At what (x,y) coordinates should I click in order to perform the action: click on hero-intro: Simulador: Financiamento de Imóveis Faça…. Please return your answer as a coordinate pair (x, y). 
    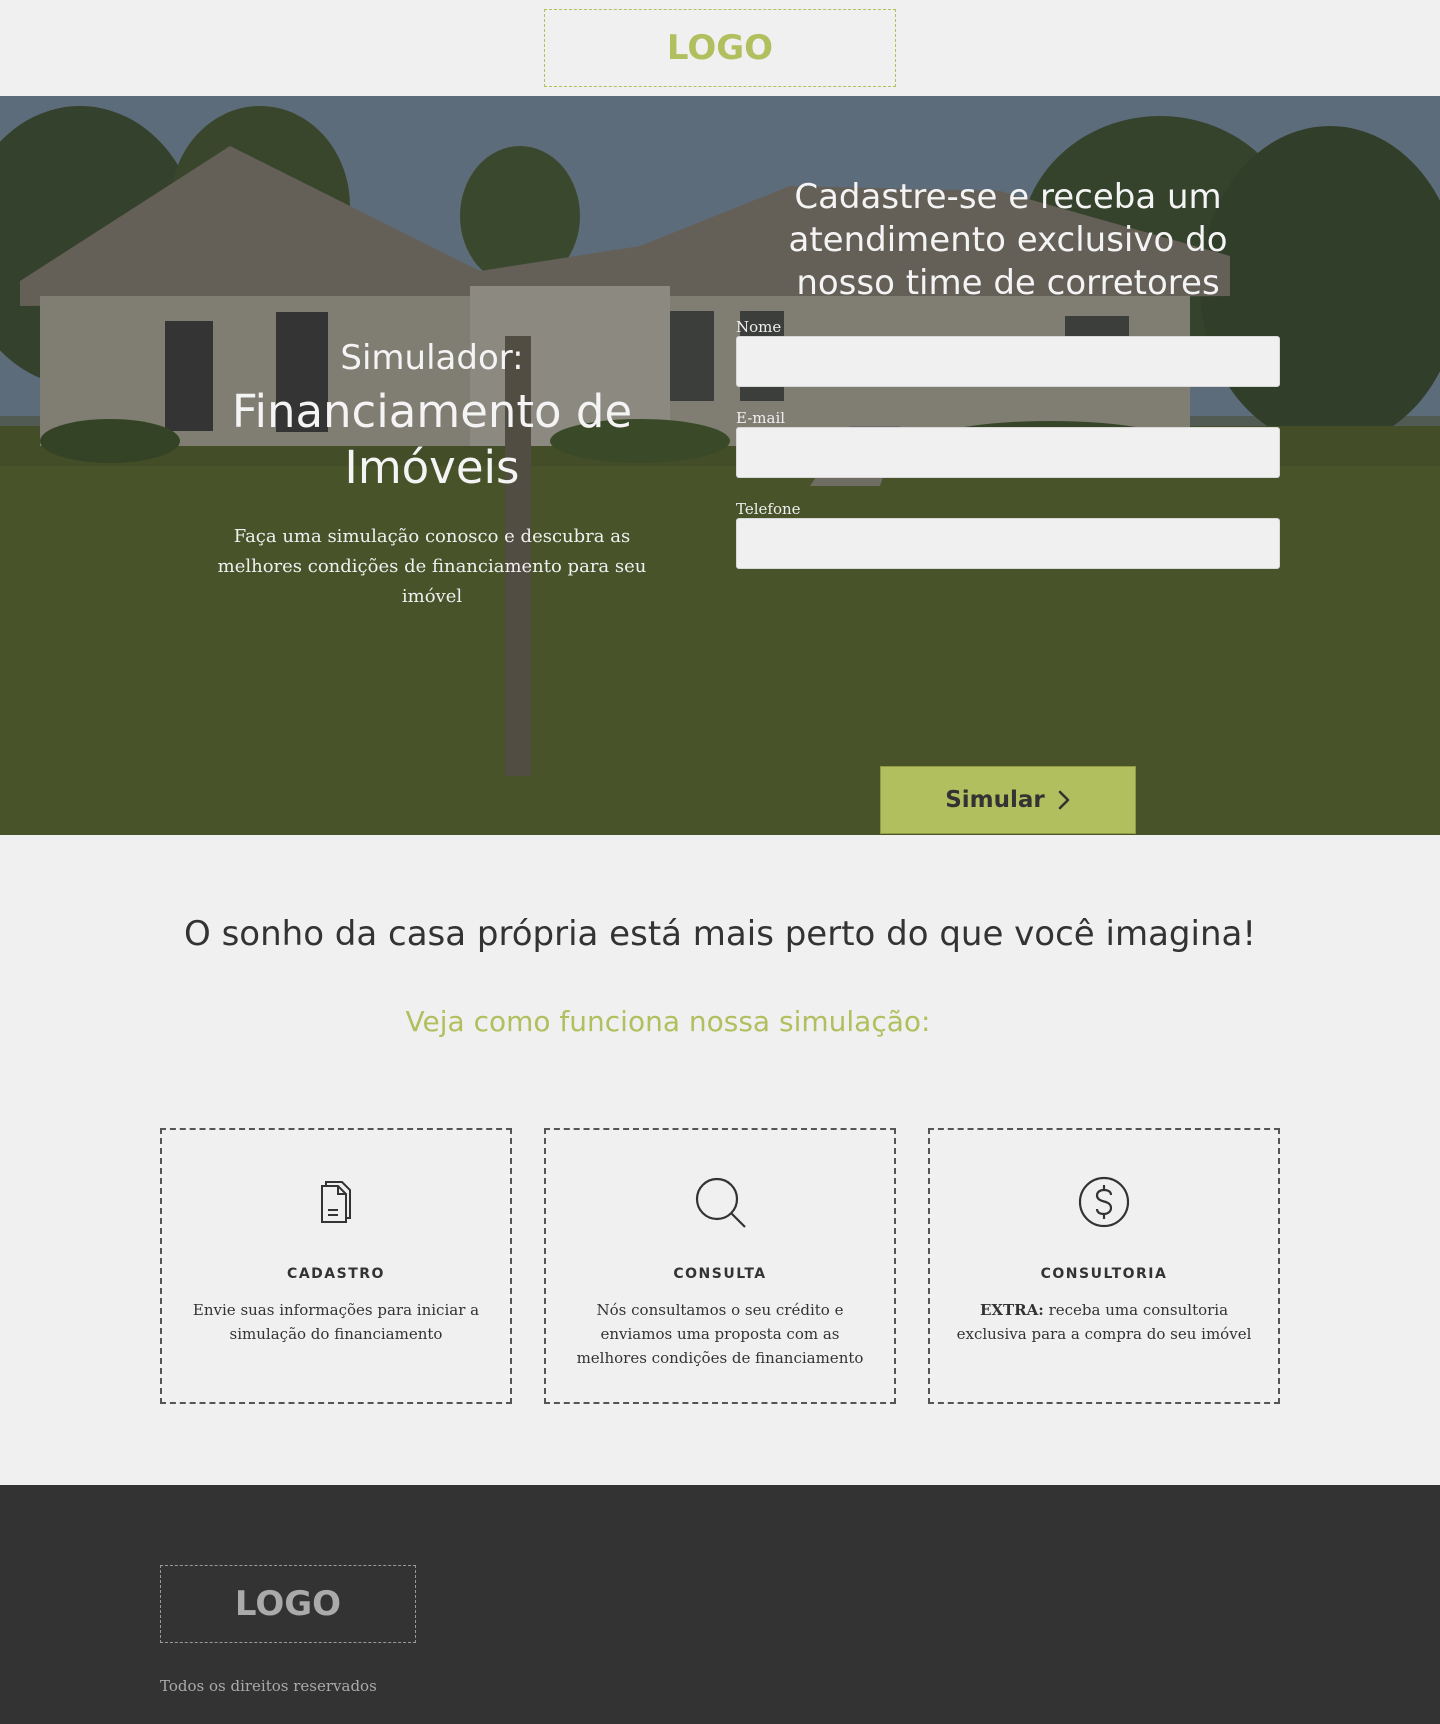
    Looking at the image, I should click on (432, 475).